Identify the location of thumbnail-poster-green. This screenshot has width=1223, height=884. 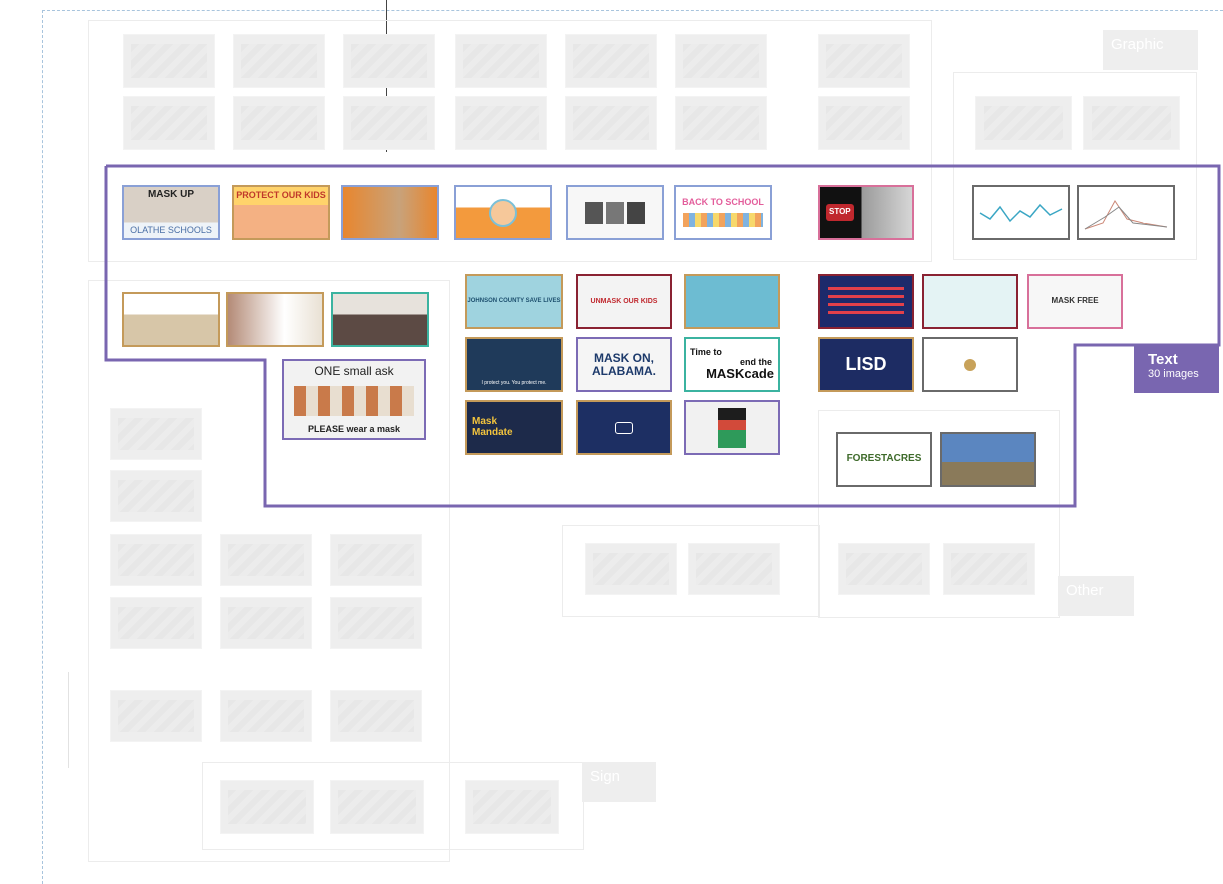
(732, 427).